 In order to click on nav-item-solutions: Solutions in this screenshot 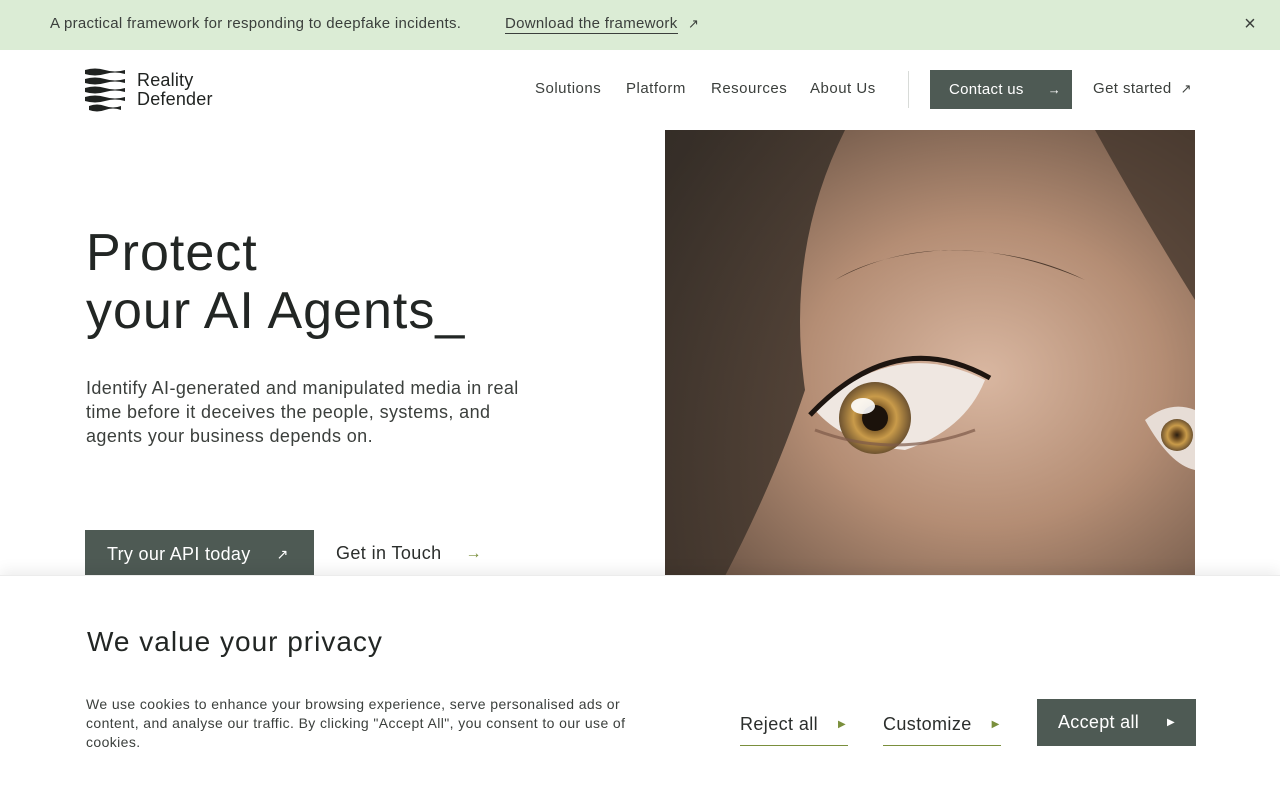, I will do `click(568, 88)`.